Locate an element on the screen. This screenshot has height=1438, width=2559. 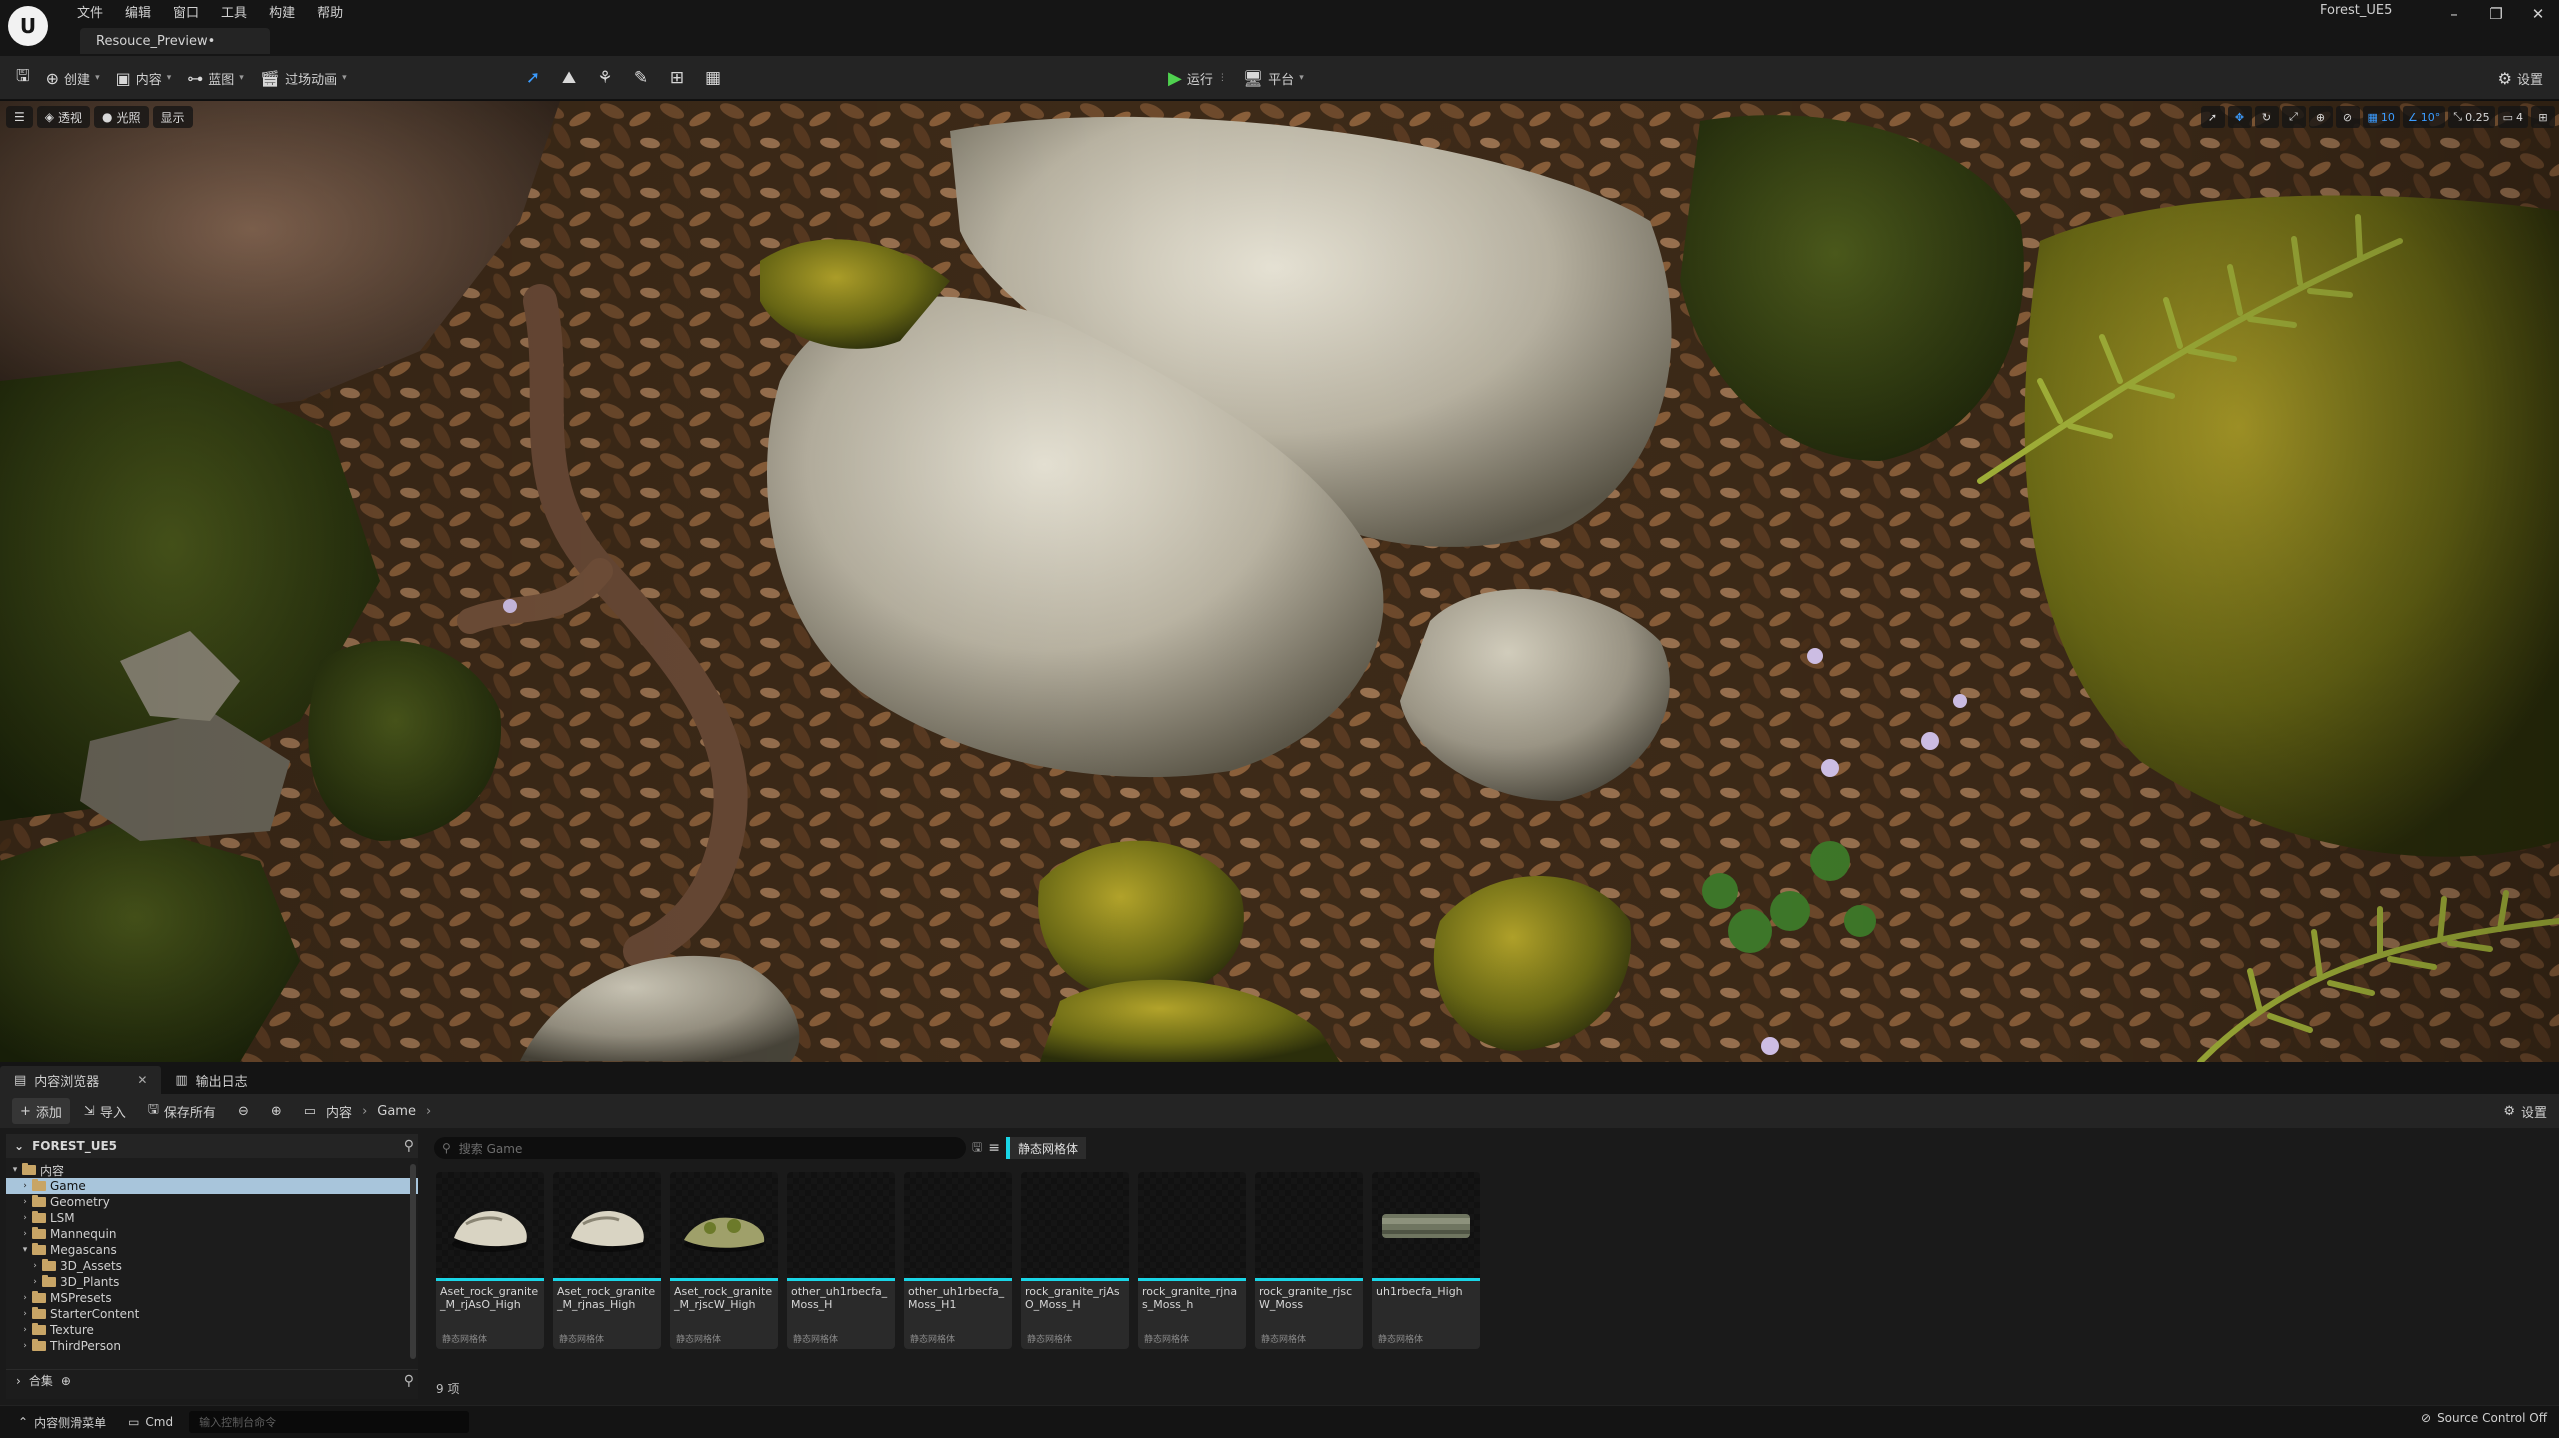
console-command-input: 输入控制台命令 is located at coordinates (329, 1422).